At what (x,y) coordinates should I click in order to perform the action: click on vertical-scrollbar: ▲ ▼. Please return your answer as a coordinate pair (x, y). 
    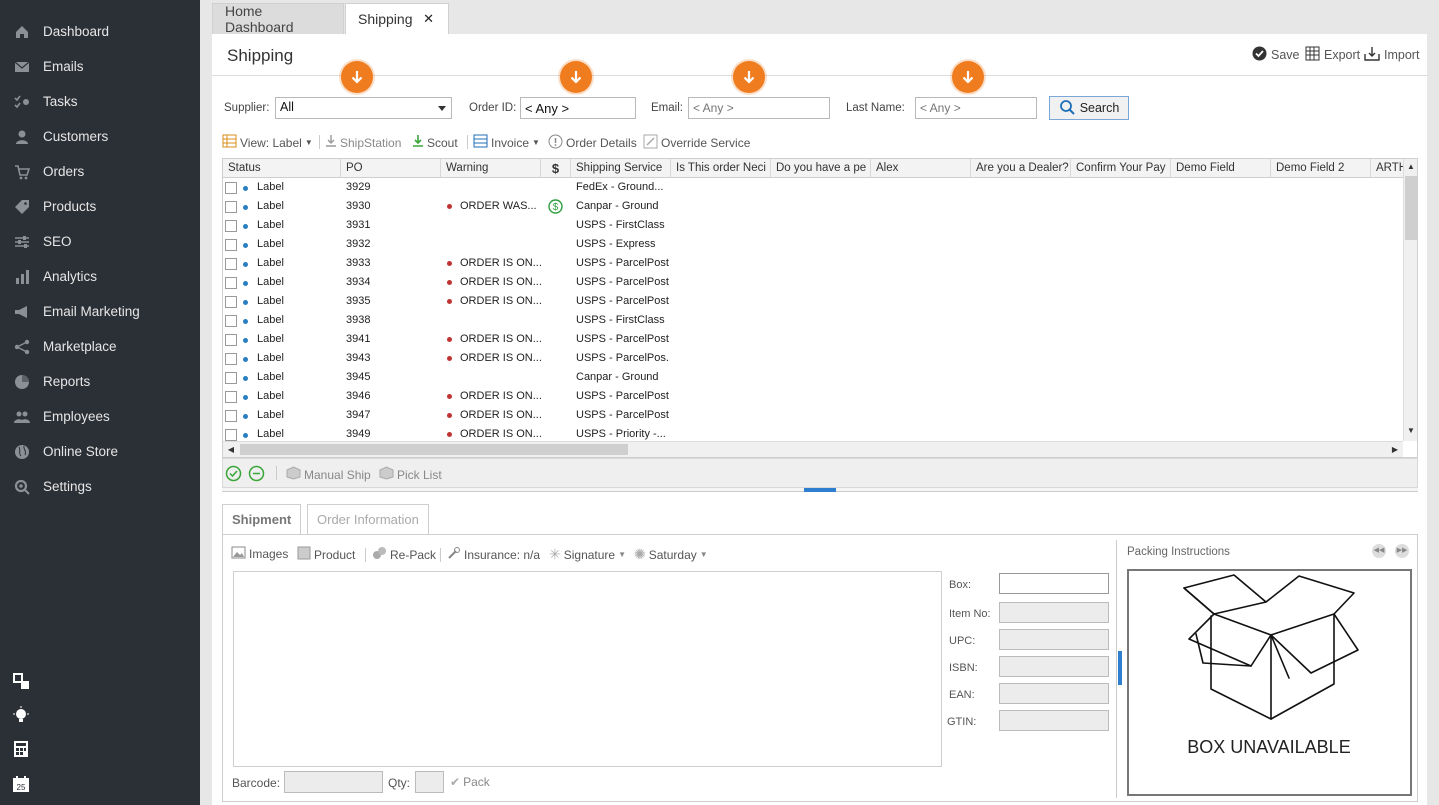
    Looking at the image, I should click on (1410, 300).